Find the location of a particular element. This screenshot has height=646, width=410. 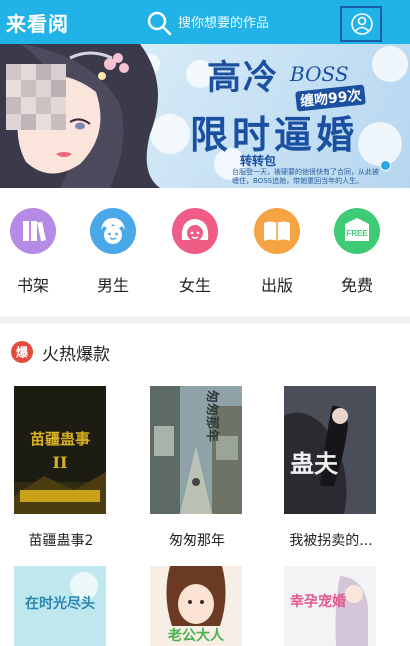

book-title: 苗疆蛊事2 is located at coordinates (61, 541).